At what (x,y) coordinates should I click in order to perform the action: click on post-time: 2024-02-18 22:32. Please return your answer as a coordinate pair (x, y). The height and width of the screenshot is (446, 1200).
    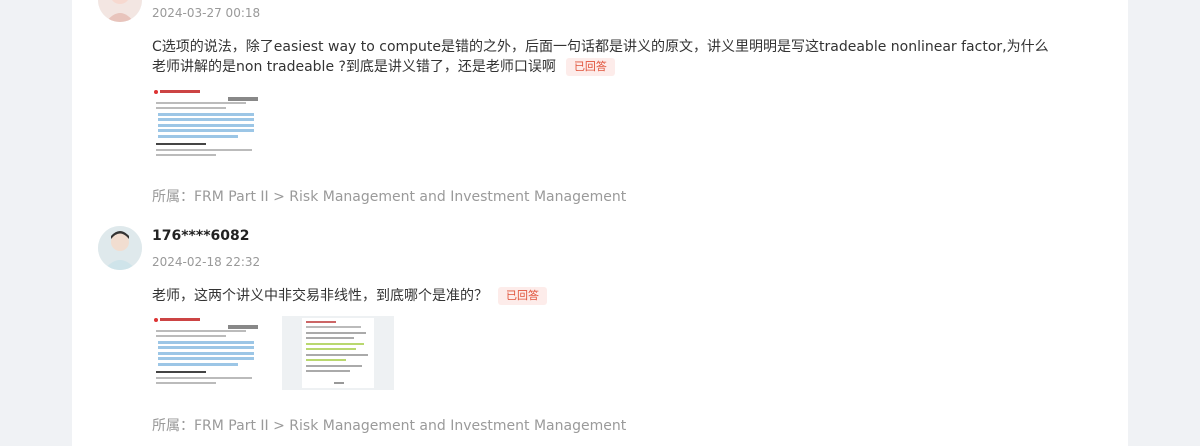
    Looking at the image, I should click on (206, 262).